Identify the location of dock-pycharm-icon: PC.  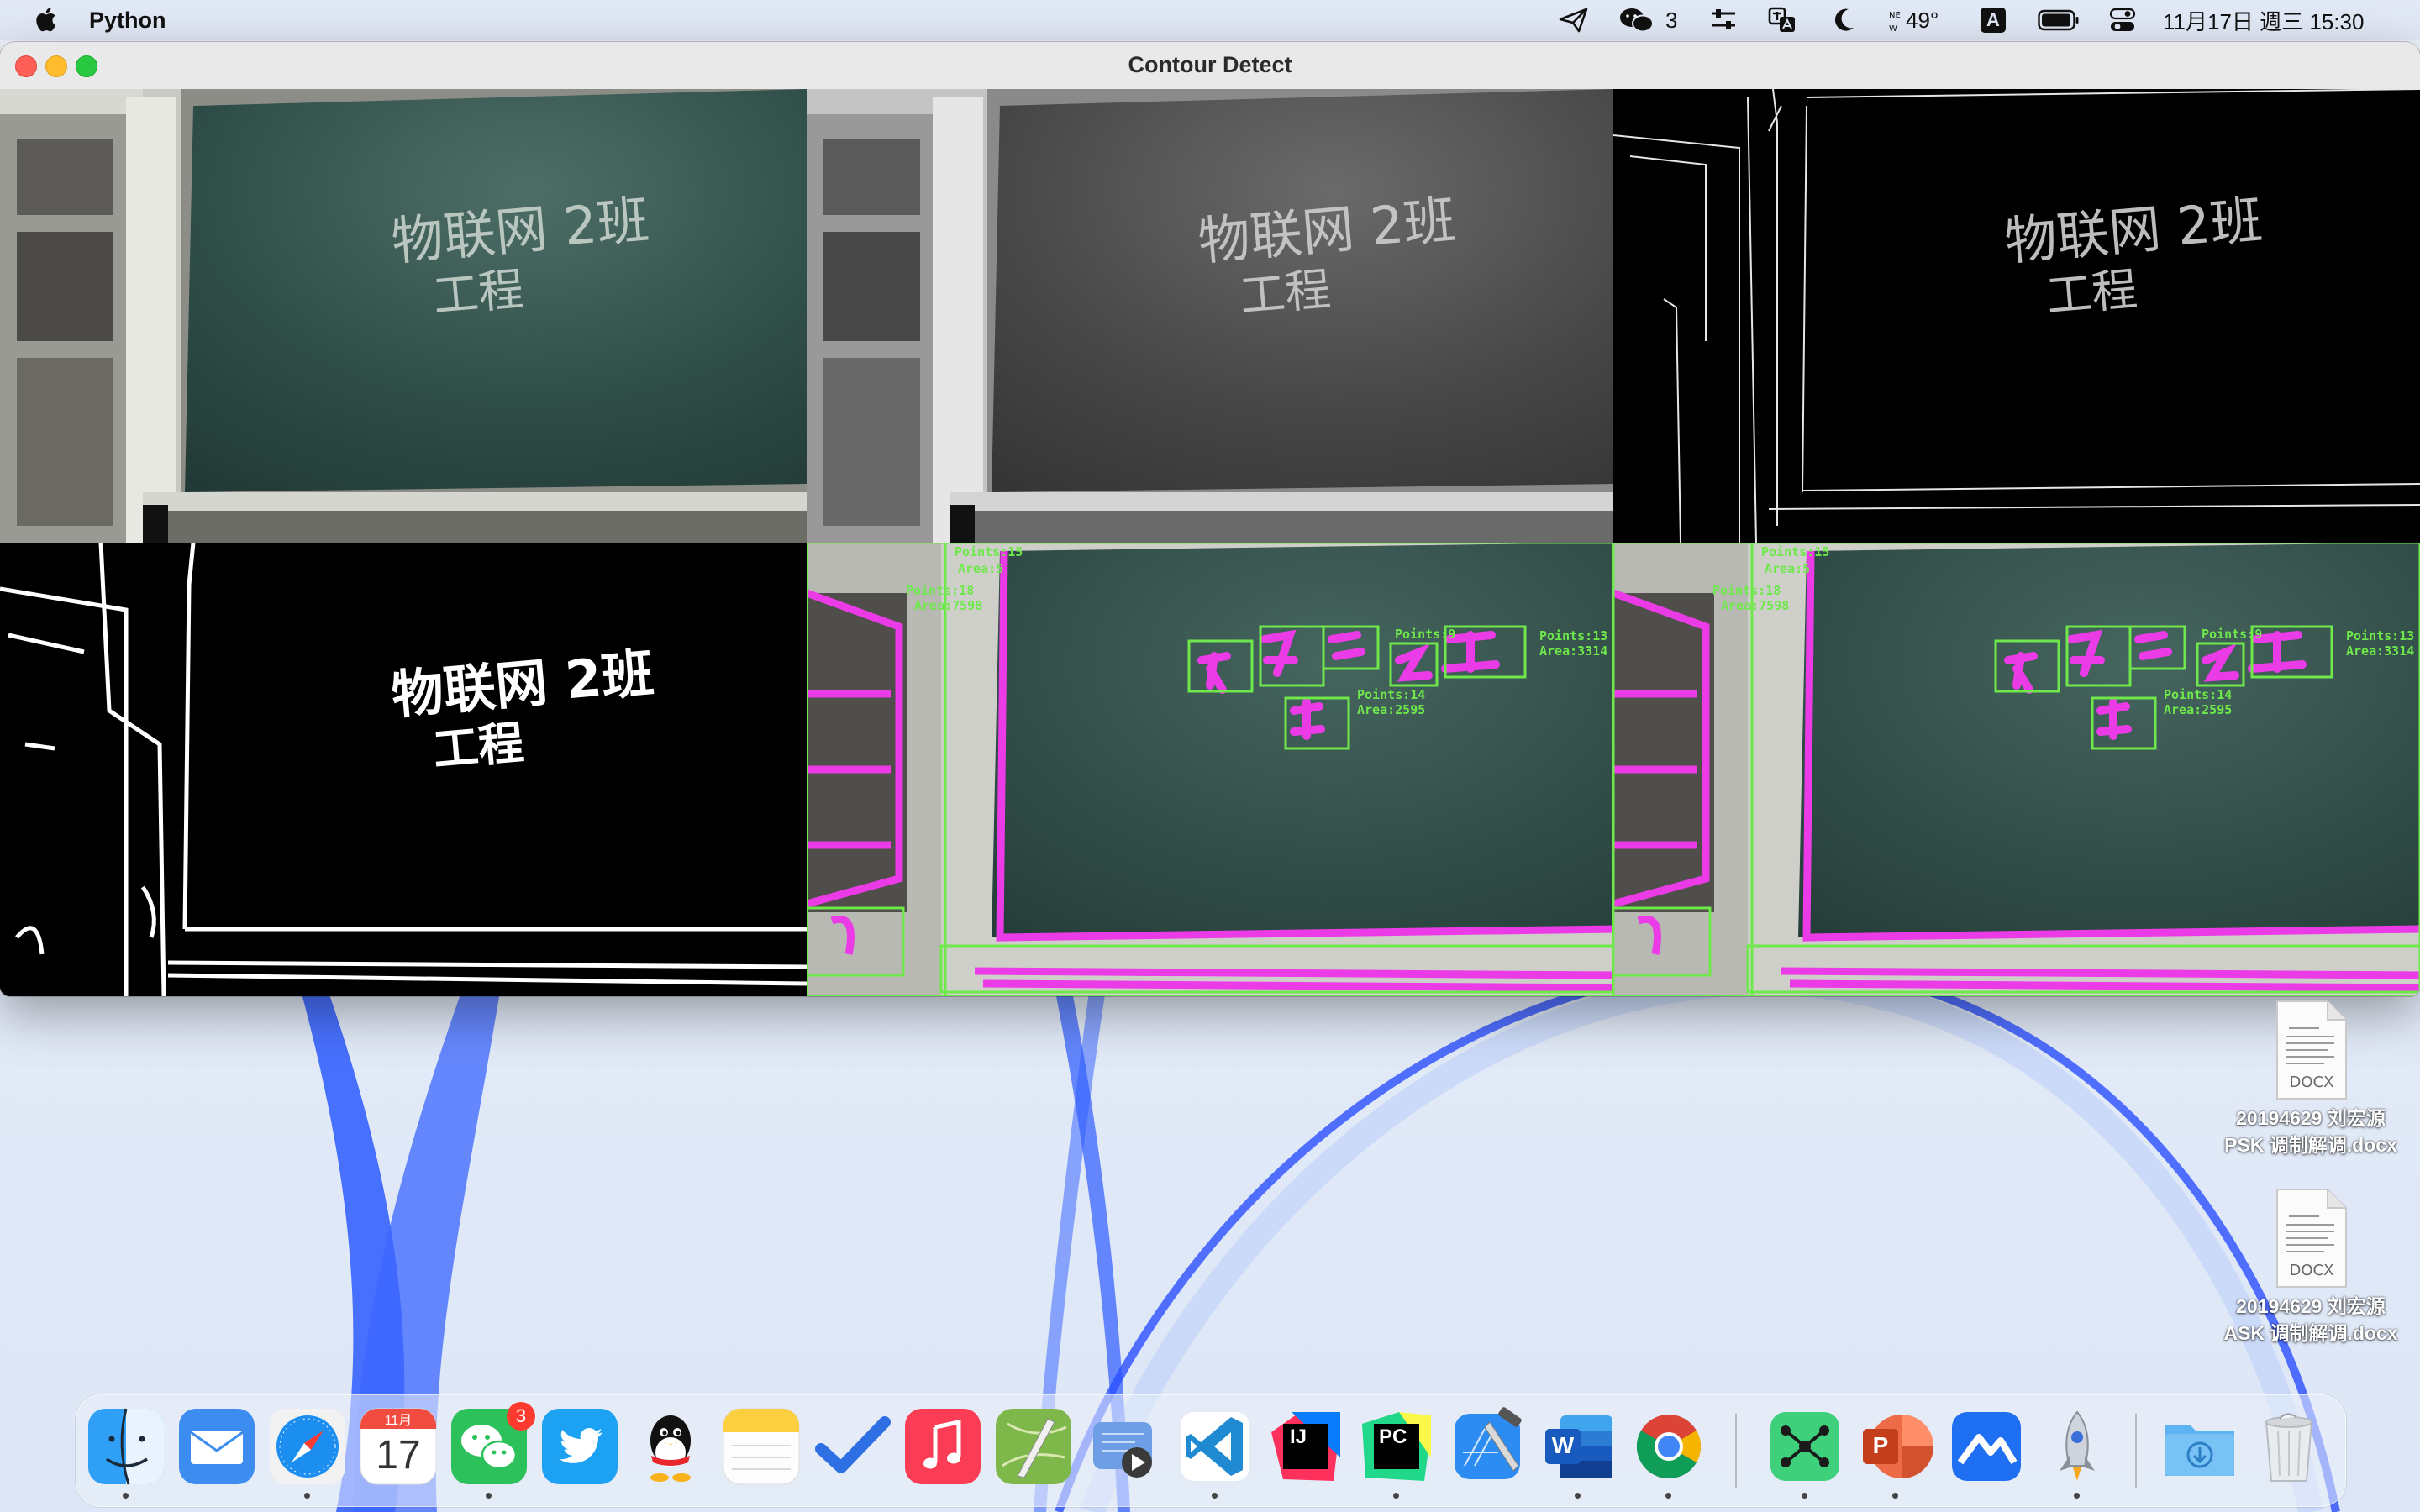
(1396, 1446).